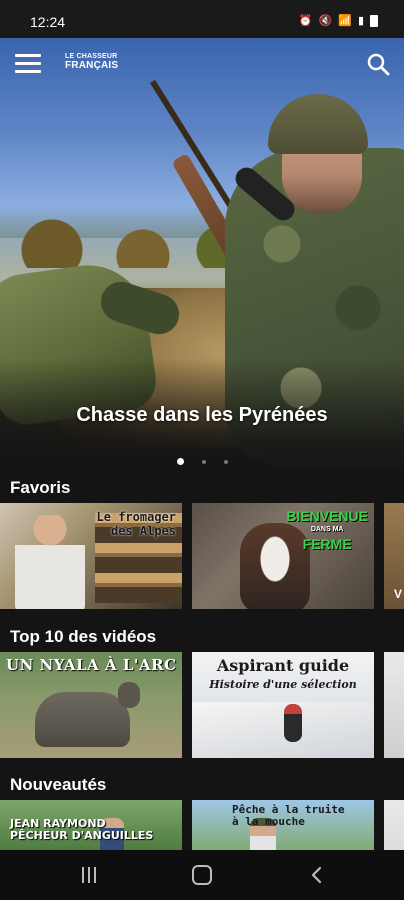 This screenshot has width=404, height=900. Describe the element at coordinates (317, 875) in the screenshot. I see `back-icon` at that location.